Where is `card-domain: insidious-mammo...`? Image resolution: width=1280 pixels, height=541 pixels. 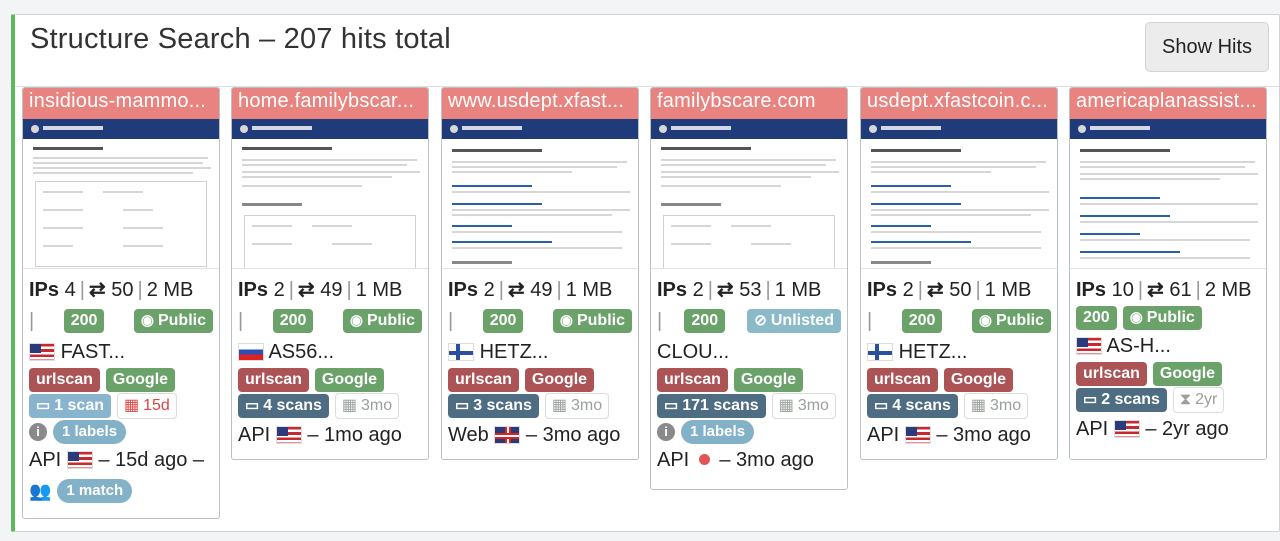 card-domain: insidious-mammo... is located at coordinates (121, 103).